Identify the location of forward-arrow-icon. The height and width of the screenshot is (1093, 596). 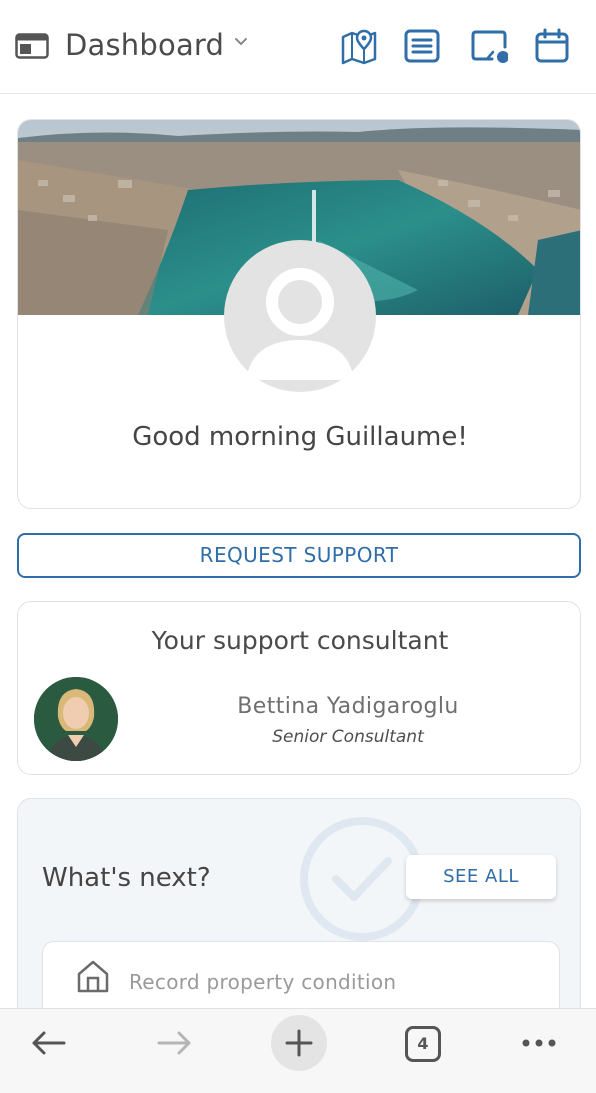
(174, 1050).